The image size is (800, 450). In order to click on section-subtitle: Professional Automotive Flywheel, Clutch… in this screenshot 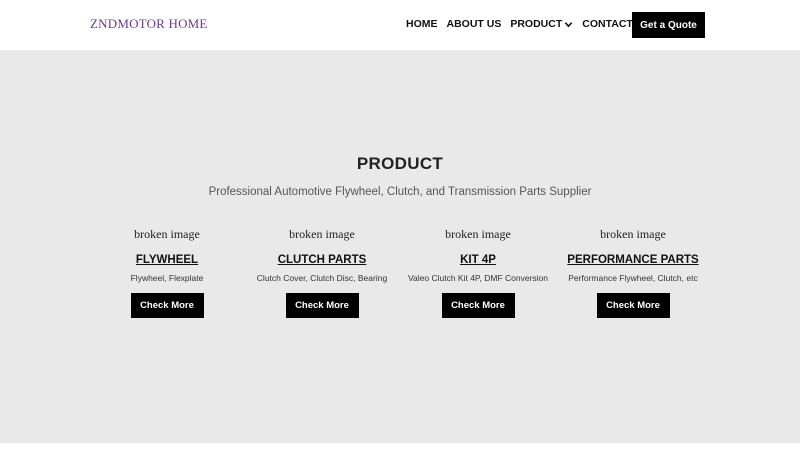, I will do `click(400, 192)`.